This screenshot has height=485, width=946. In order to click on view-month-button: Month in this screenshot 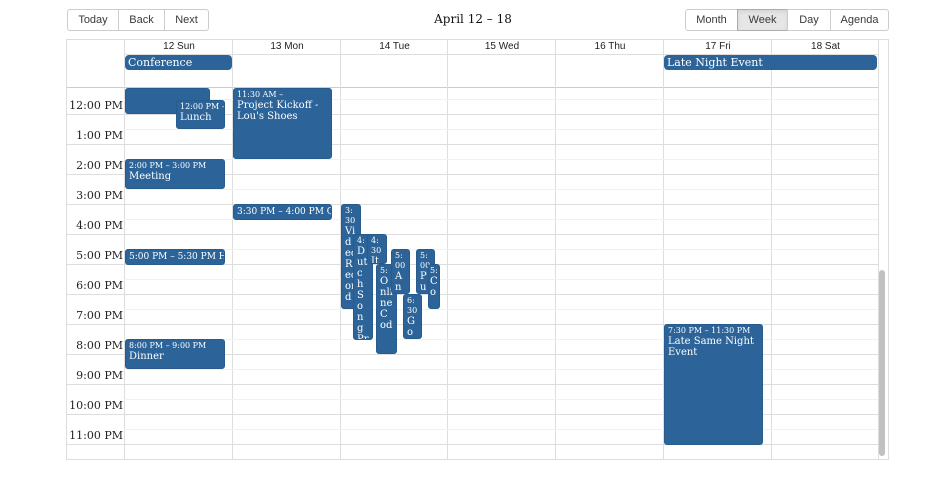, I will do `click(711, 20)`.